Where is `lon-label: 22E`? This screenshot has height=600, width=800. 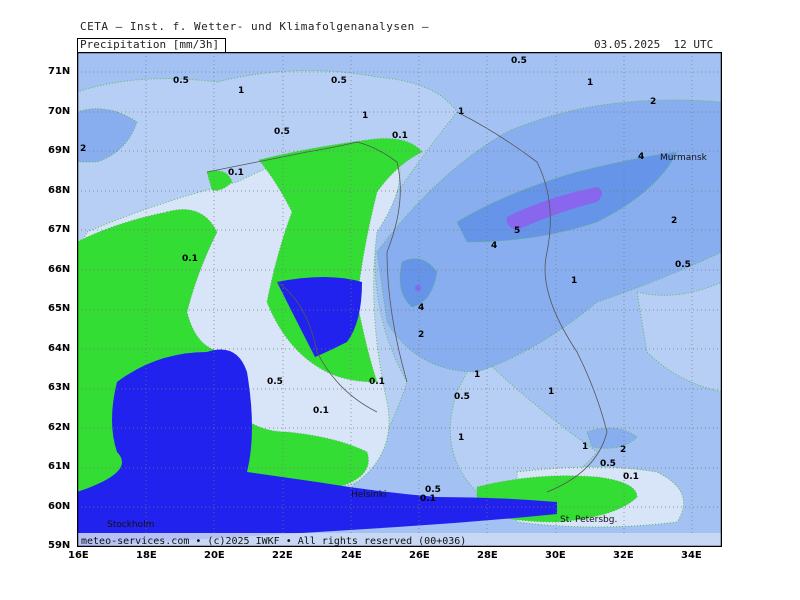 lon-label: 22E is located at coordinates (282, 555).